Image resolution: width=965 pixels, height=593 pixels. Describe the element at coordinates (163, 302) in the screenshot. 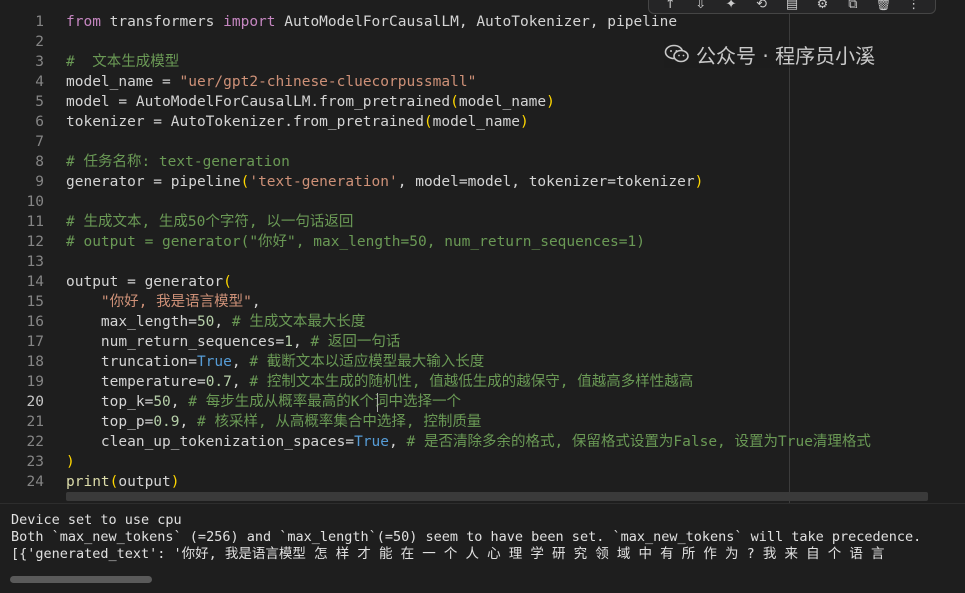

I see `code-text: "你好, 我是语言模型",` at that location.